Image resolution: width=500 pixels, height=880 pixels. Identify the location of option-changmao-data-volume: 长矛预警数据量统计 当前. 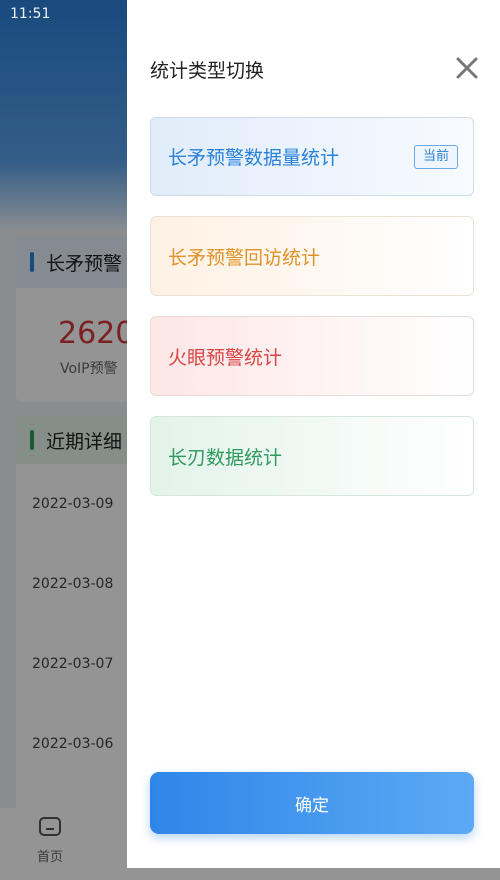
(312, 156).